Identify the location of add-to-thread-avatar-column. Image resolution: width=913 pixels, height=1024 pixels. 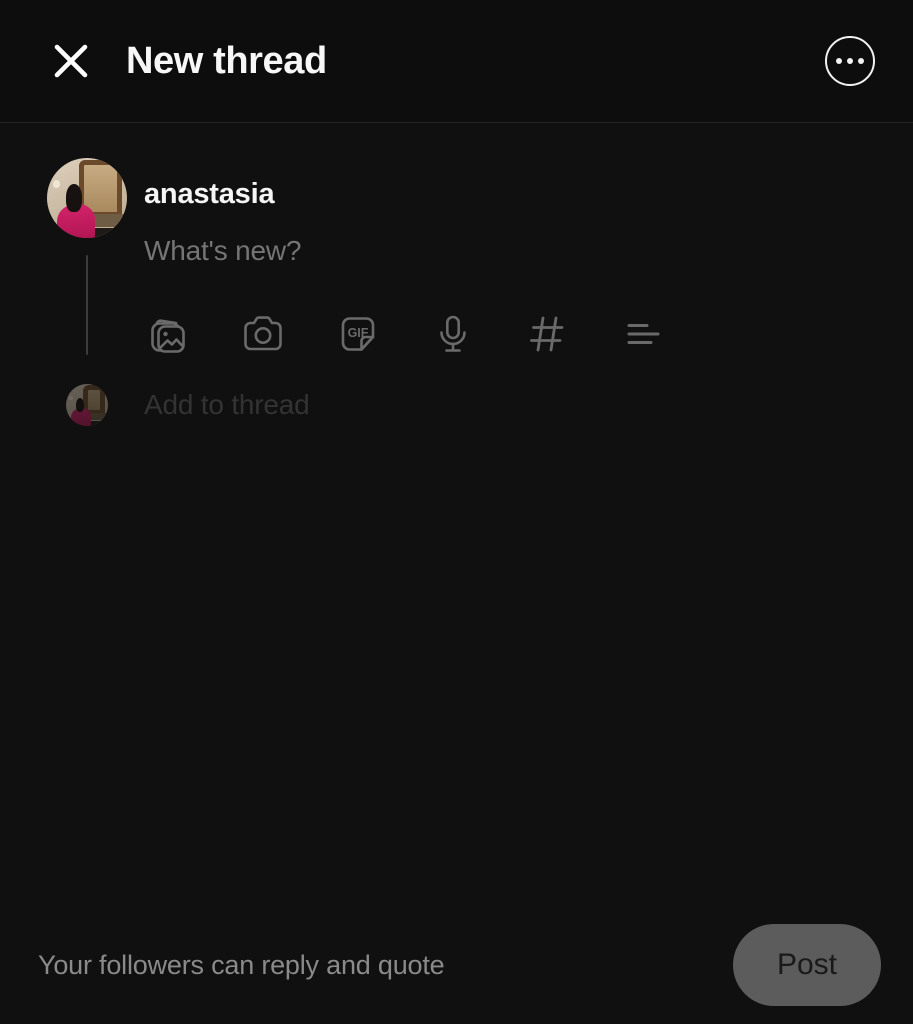
(87, 405).